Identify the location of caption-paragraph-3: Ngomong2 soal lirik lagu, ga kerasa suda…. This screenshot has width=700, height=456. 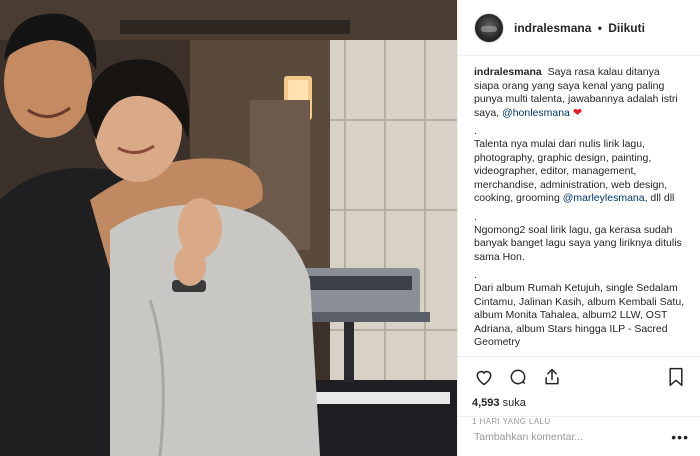
(578, 243).